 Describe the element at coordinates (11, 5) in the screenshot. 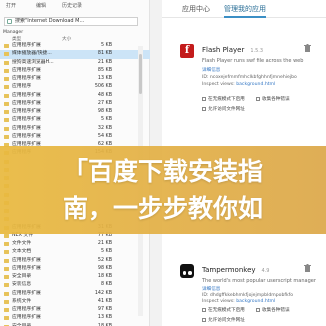

I see `toolbar-open: 打开` at that location.